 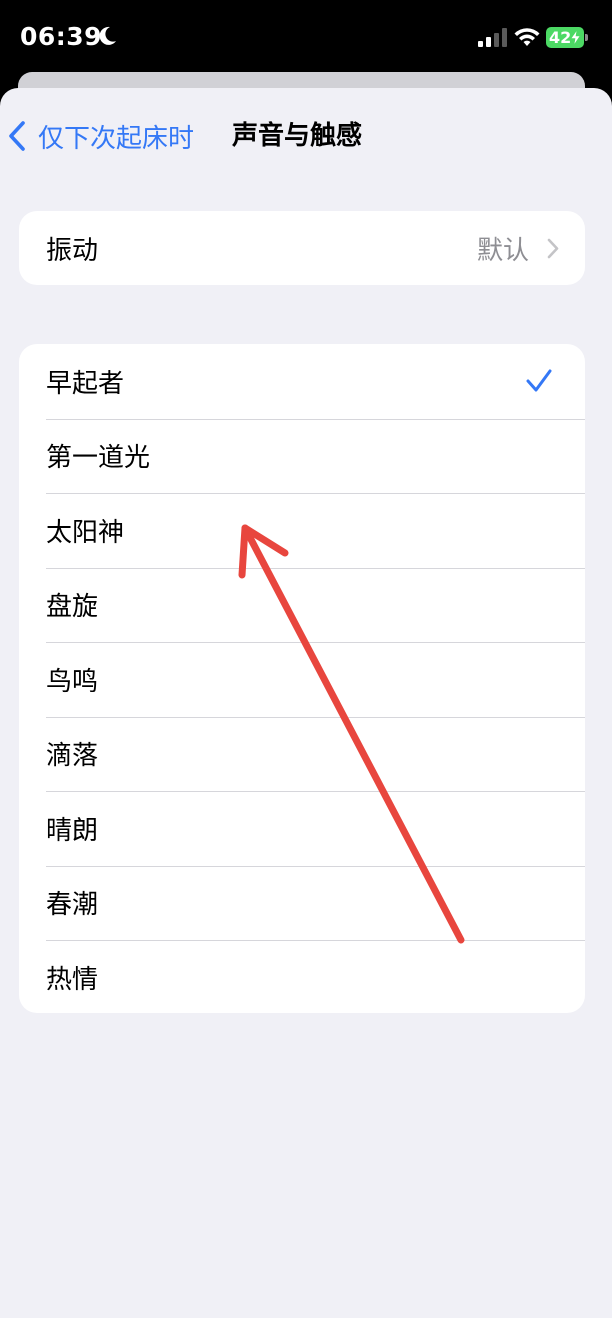 I want to click on tone-item-first-light: 第一道光, so click(x=302, y=456).